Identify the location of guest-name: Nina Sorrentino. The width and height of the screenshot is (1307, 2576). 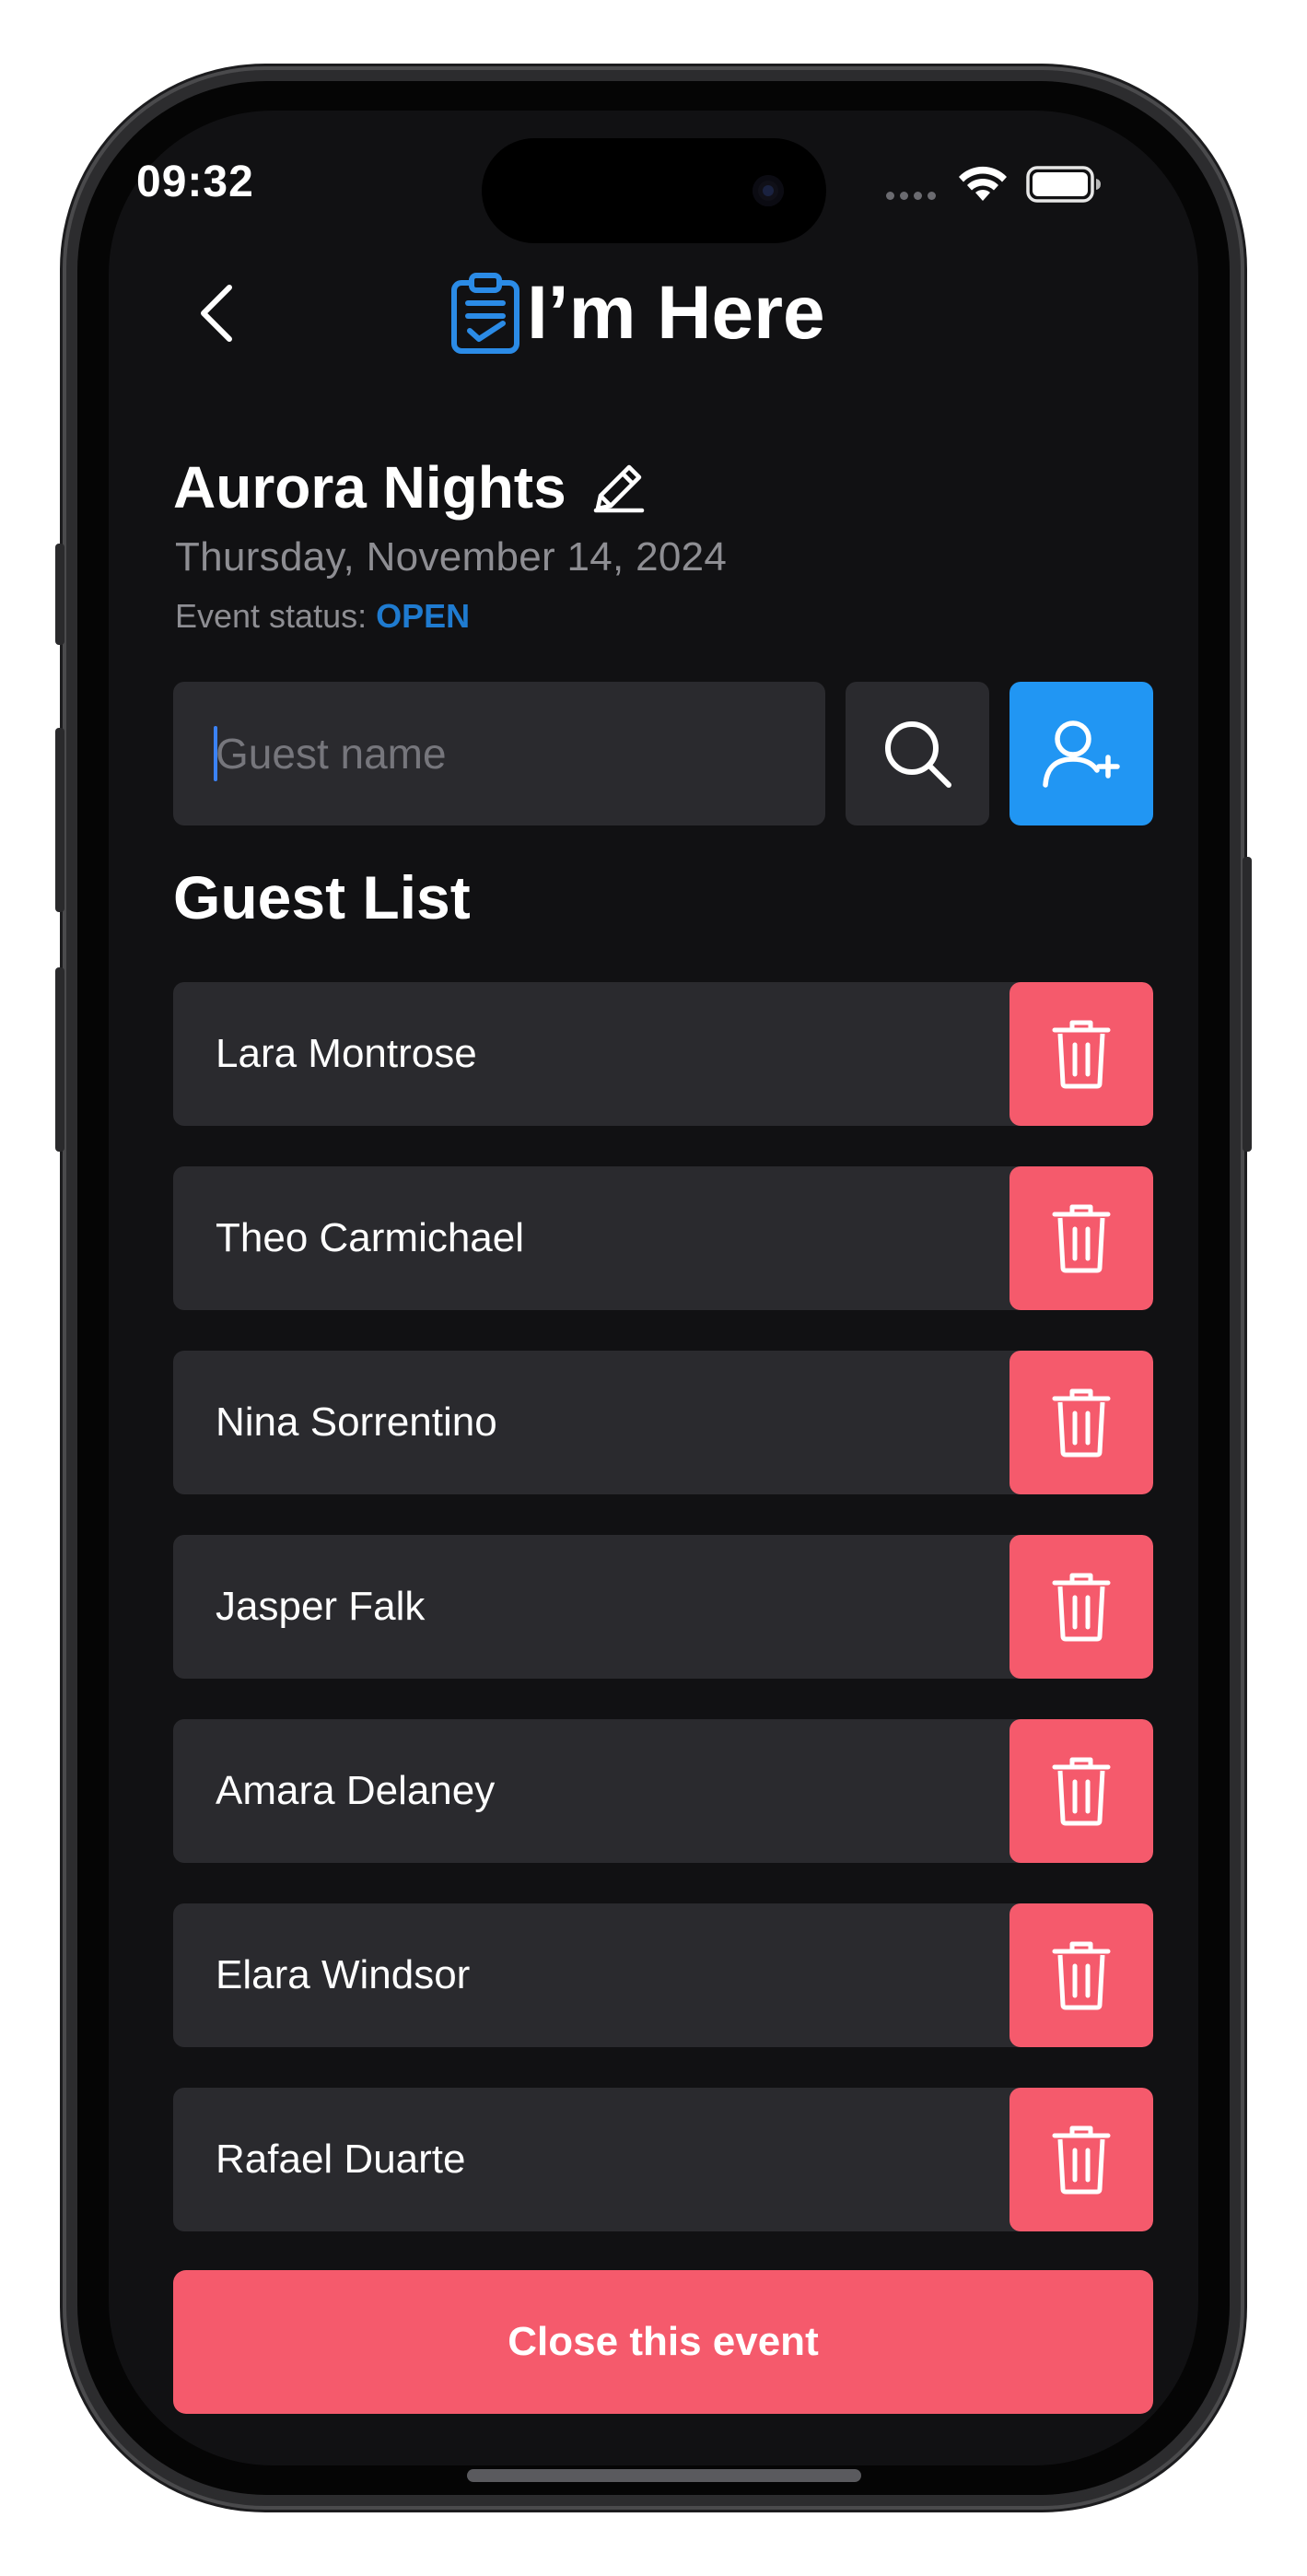
(357, 1422).